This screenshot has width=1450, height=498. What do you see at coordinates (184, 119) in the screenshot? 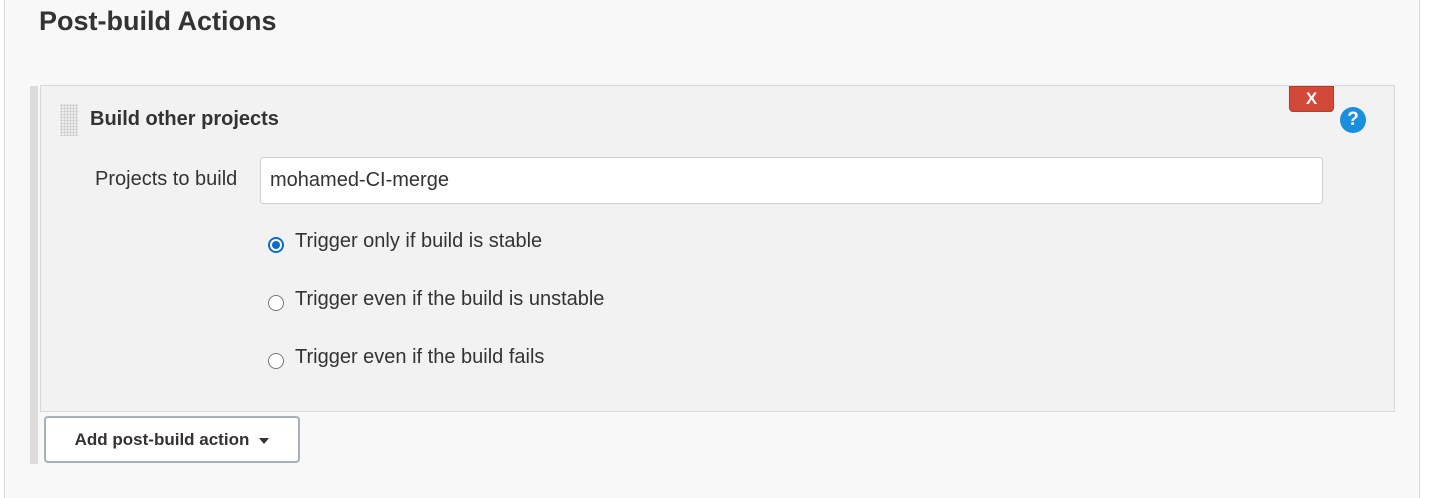
I see `action-title: Build other projects` at bounding box center [184, 119].